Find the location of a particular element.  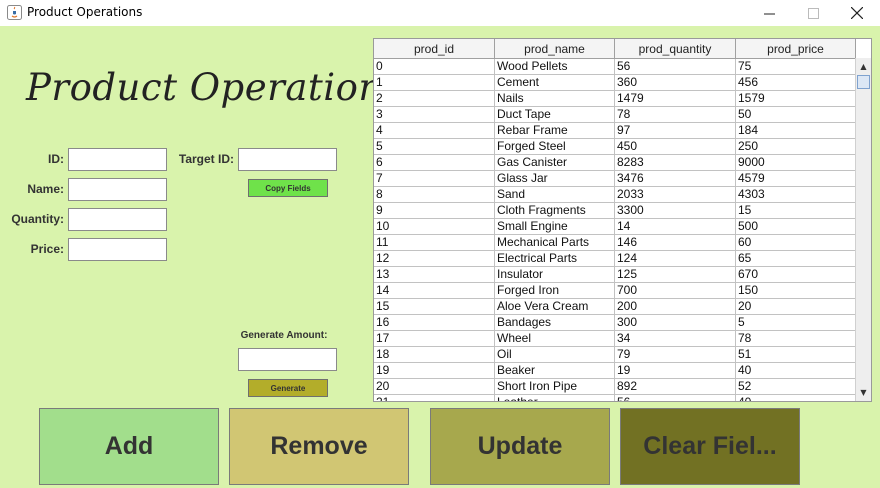

table-cell: 200 is located at coordinates (675, 307).